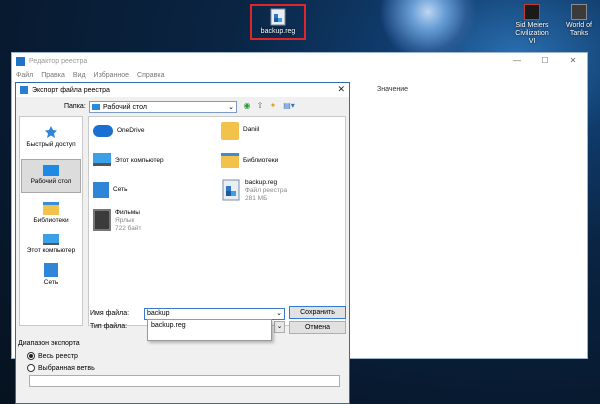 Image resolution: width=600 pixels, height=404 pixels. Describe the element at coordinates (317, 312) in the screenshot. I see `save-button: Сохранить` at that location.